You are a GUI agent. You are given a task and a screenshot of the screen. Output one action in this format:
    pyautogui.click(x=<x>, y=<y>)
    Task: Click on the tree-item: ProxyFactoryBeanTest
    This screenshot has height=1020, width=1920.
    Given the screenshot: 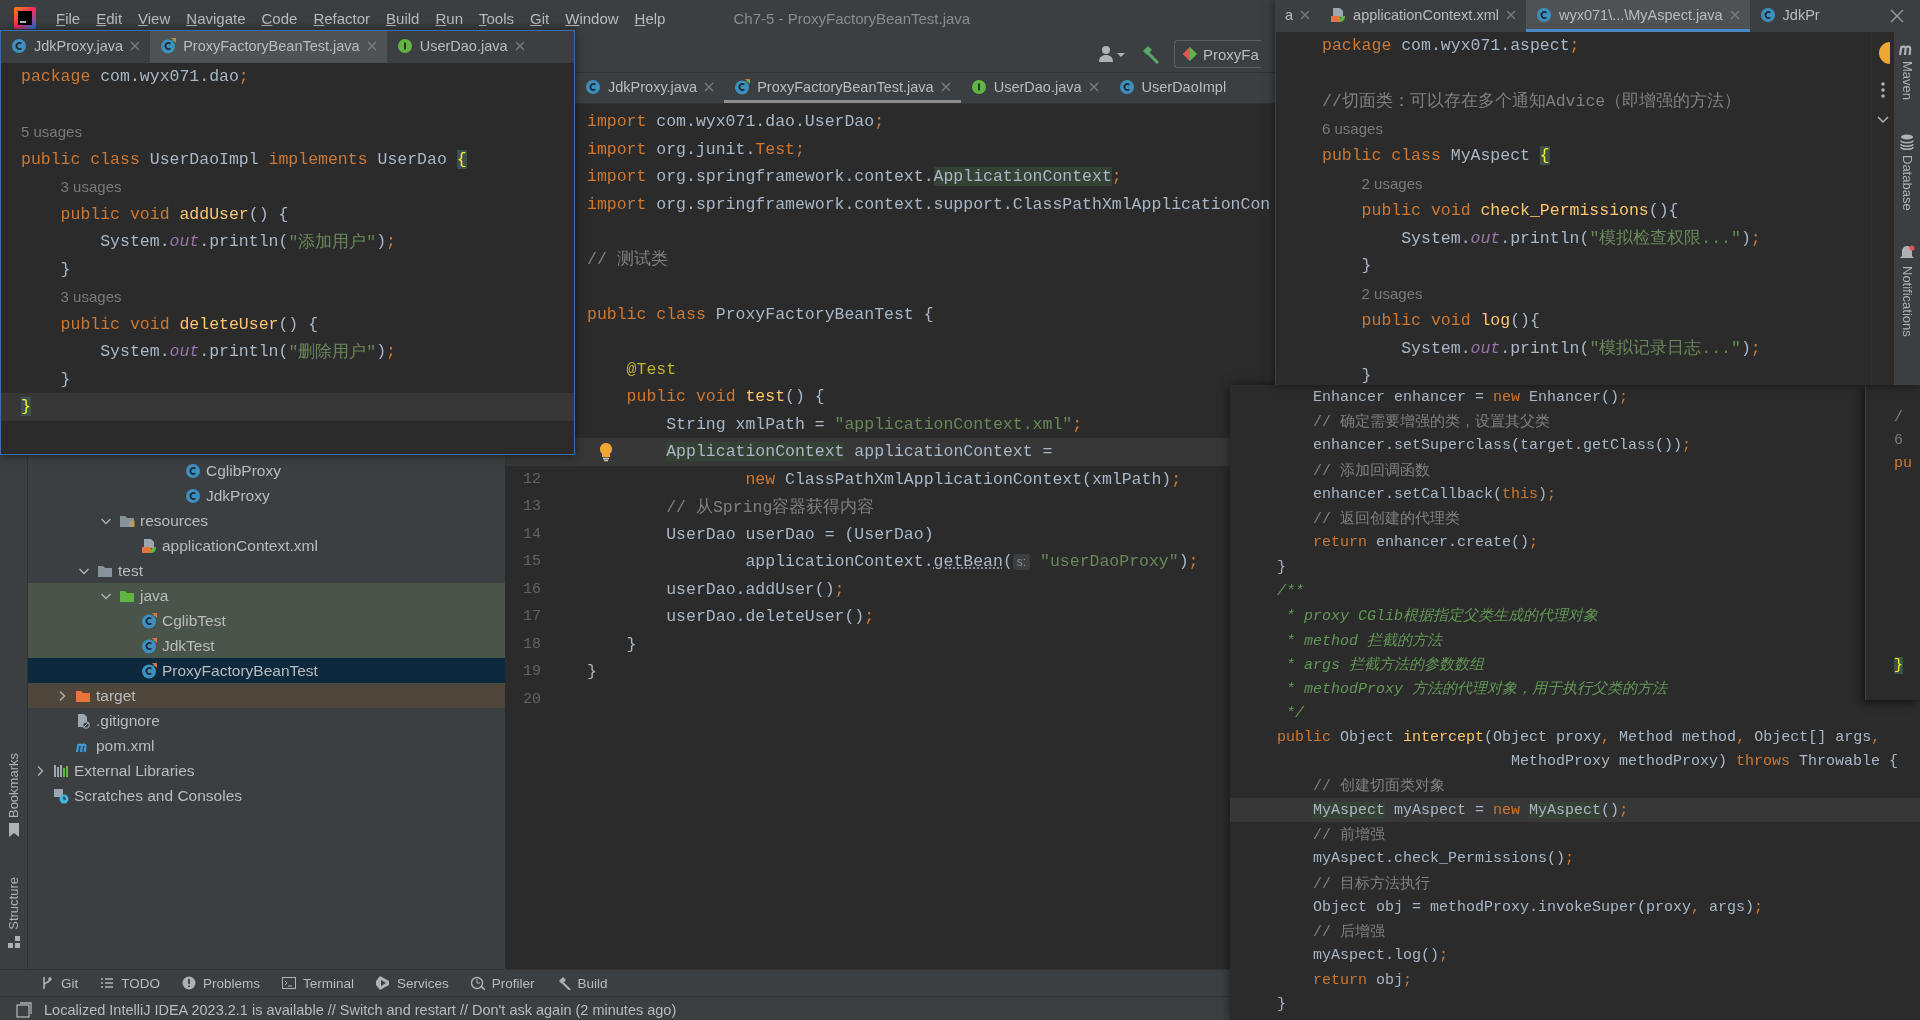 What is the action you would take?
    pyautogui.click(x=266, y=670)
    